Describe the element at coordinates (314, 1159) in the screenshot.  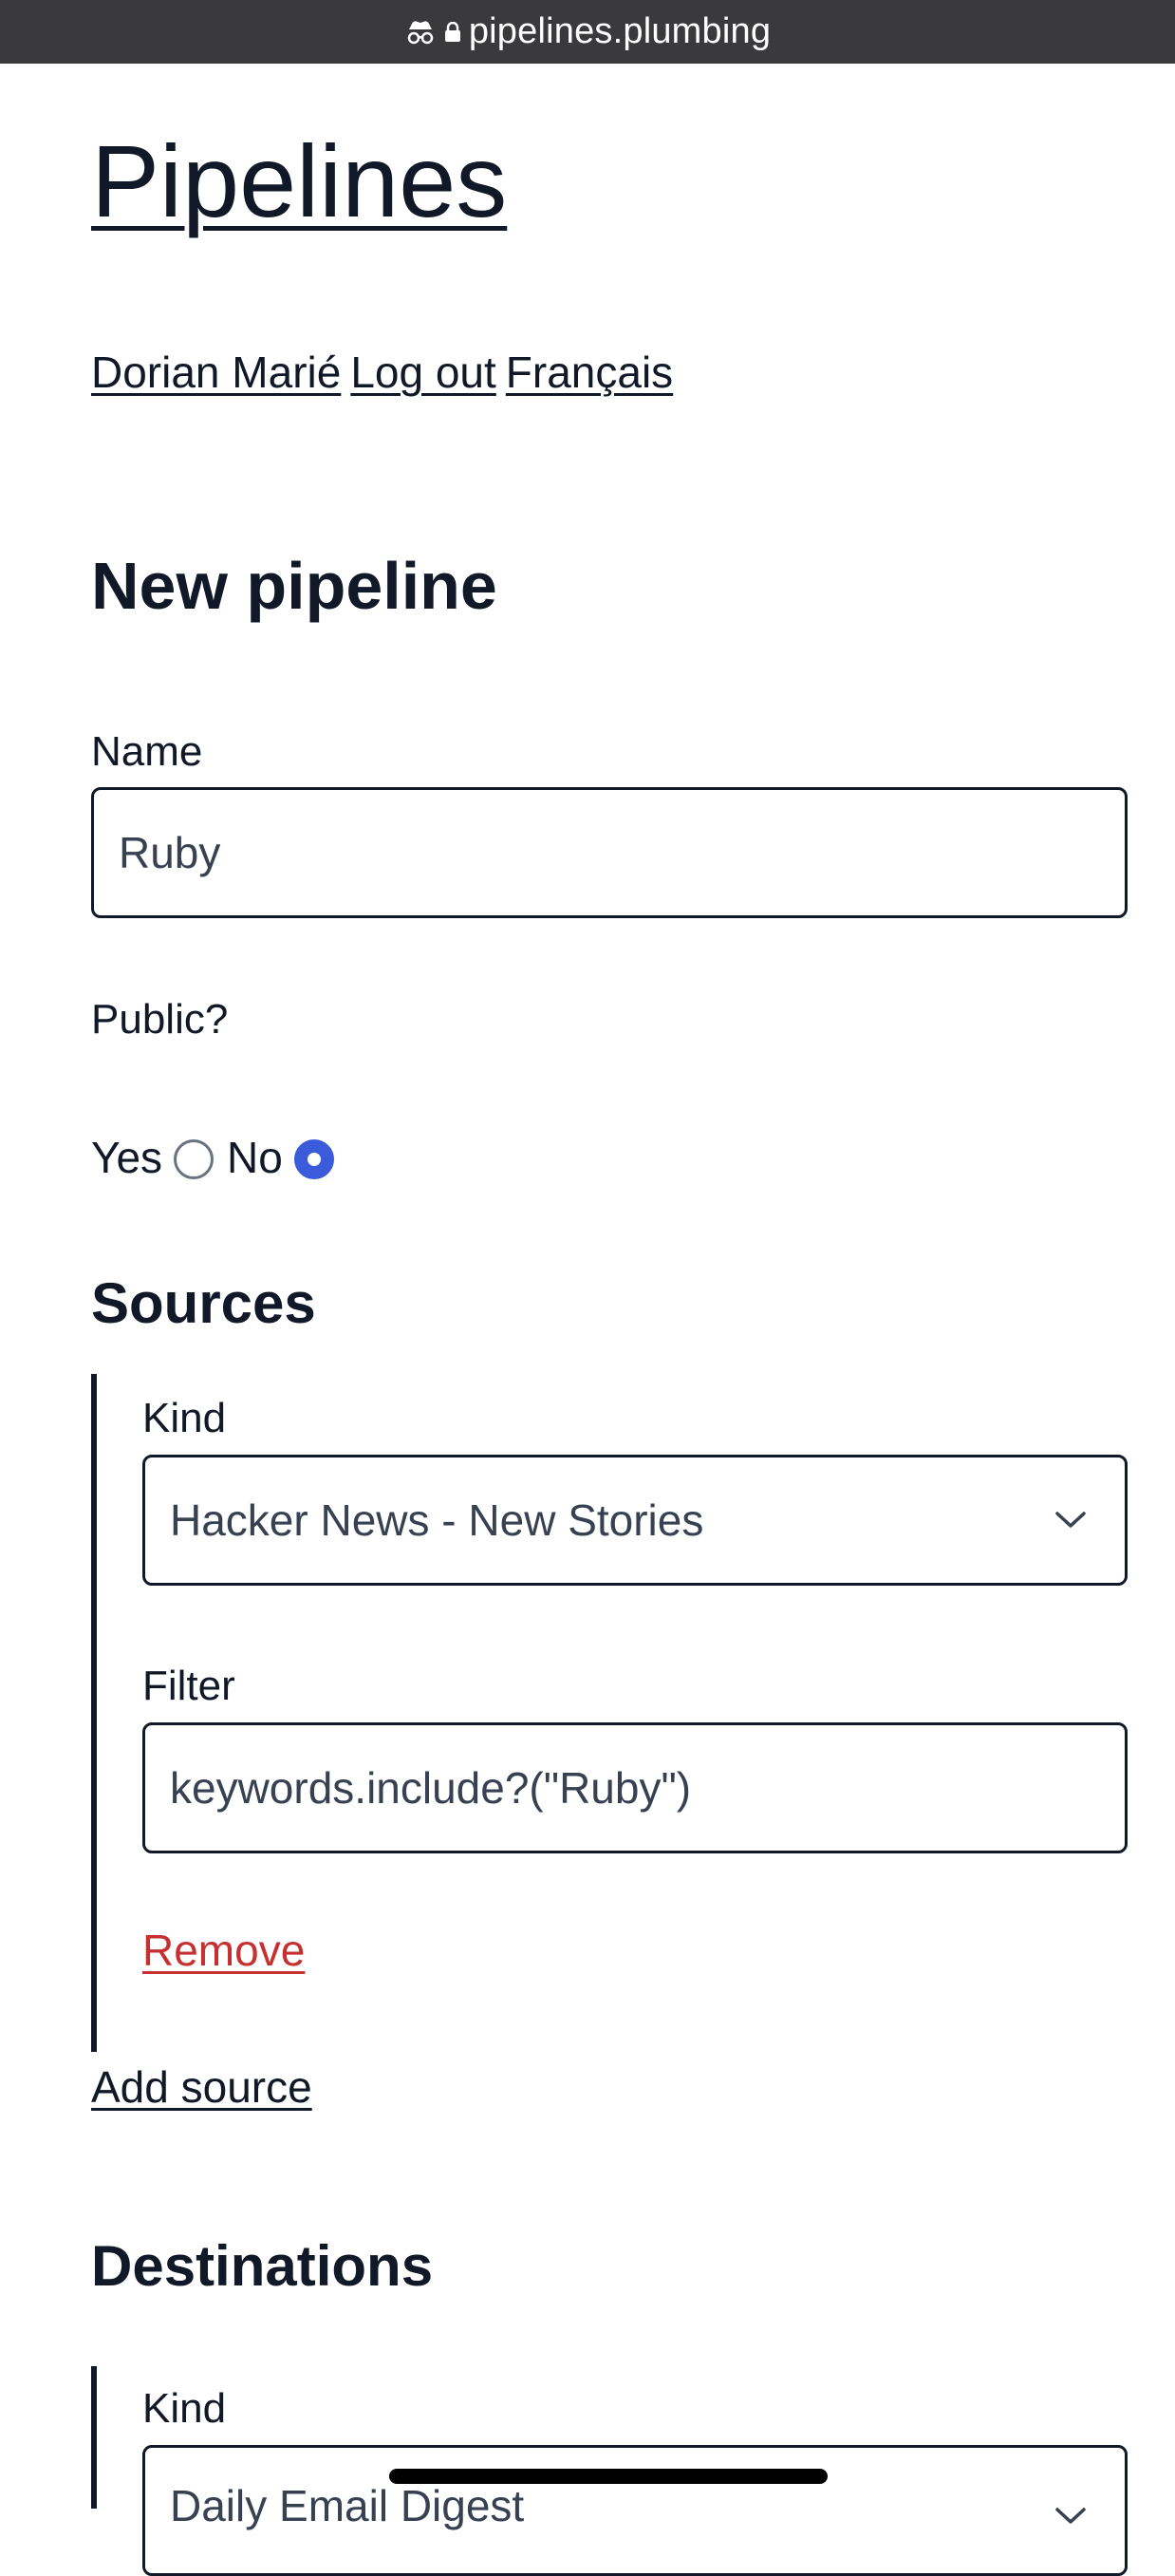
I see `public-no-radio` at that location.